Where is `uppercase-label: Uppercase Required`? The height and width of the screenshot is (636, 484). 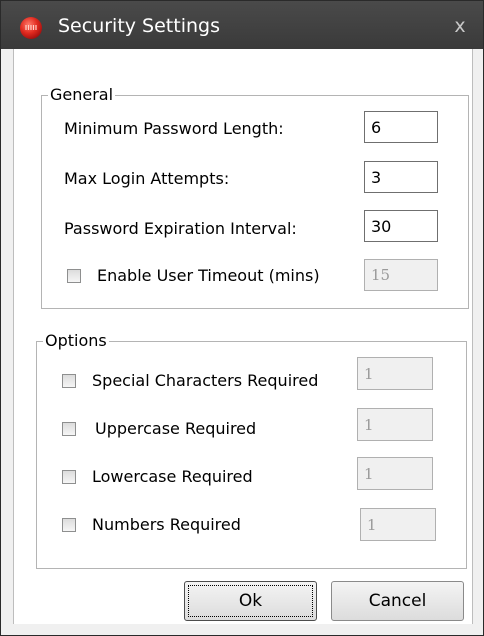
uppercase-label: Uppercase Required is located at coordinates (176, 428).